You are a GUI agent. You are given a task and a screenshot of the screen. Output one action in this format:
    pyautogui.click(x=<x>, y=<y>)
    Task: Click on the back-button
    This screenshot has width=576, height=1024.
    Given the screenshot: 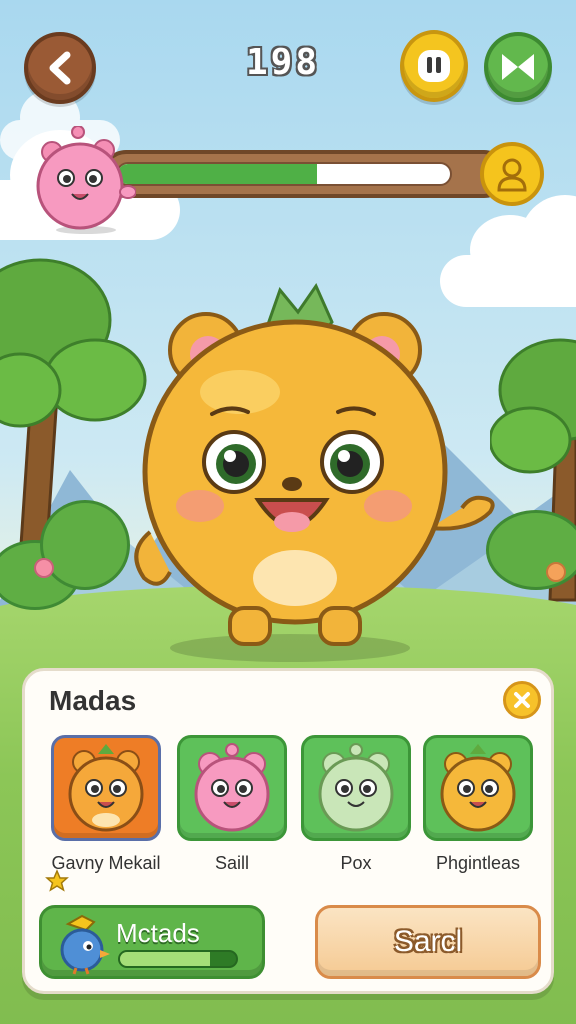 What is the action you would take?
    pyautogui.click(x=60, y=68)
    